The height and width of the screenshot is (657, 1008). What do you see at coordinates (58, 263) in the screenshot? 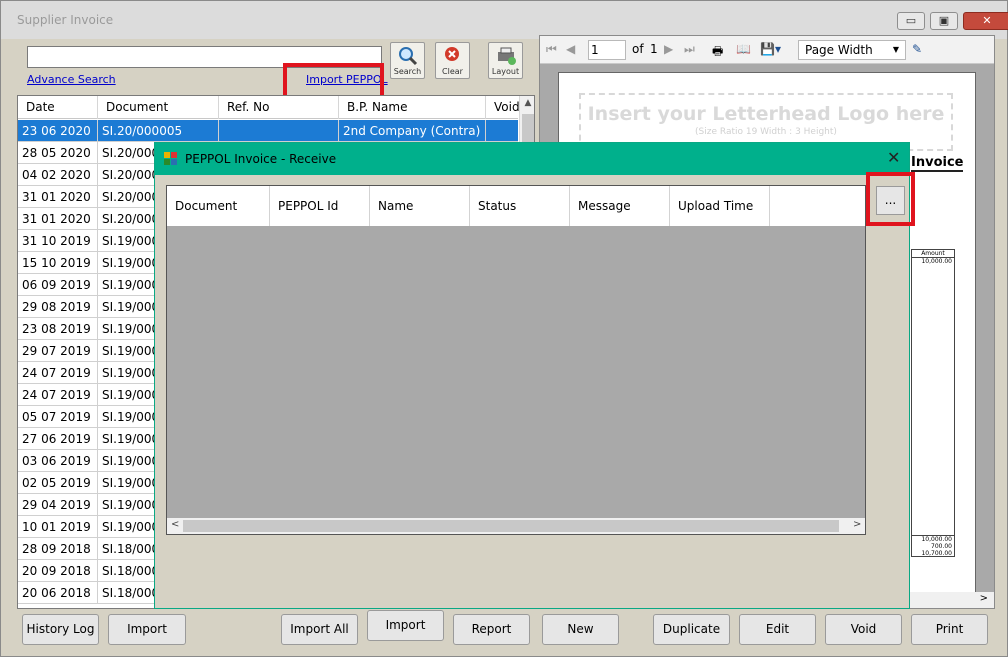
I see `table-cell: 15 10 2019` at bounding box center [58, 263].